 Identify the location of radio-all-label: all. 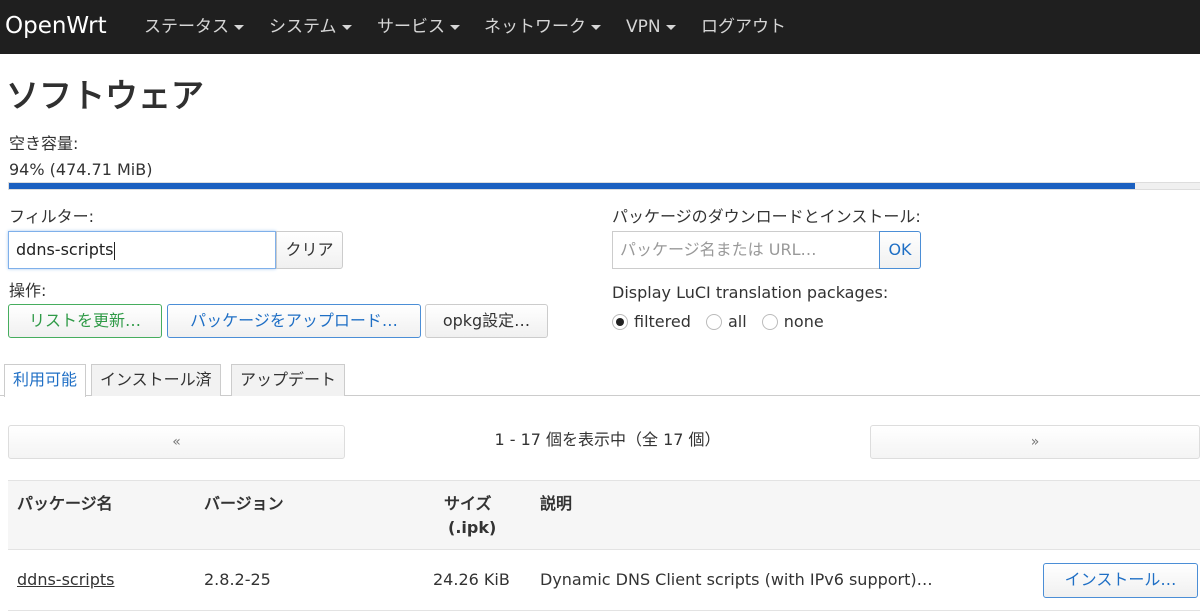
(737, 321).